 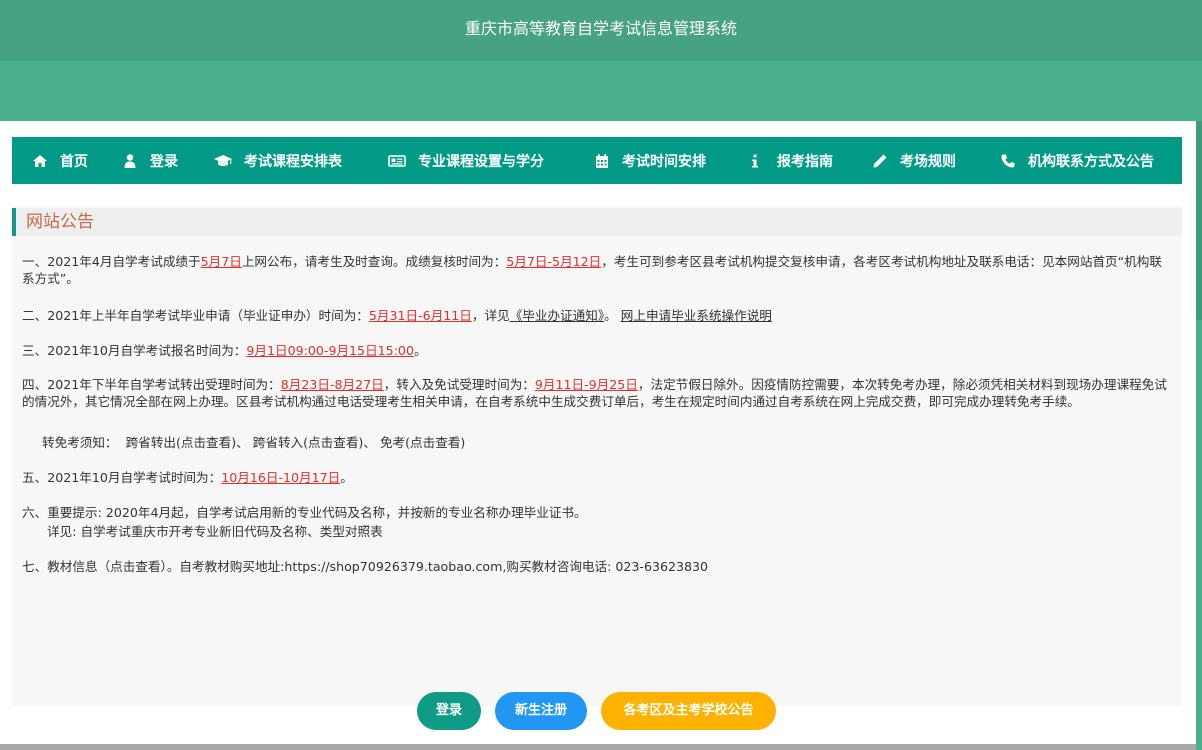 I want to click on notice-5-text-a: 五、2021年10月自学考试时间为：, so click(x=122, y=477).